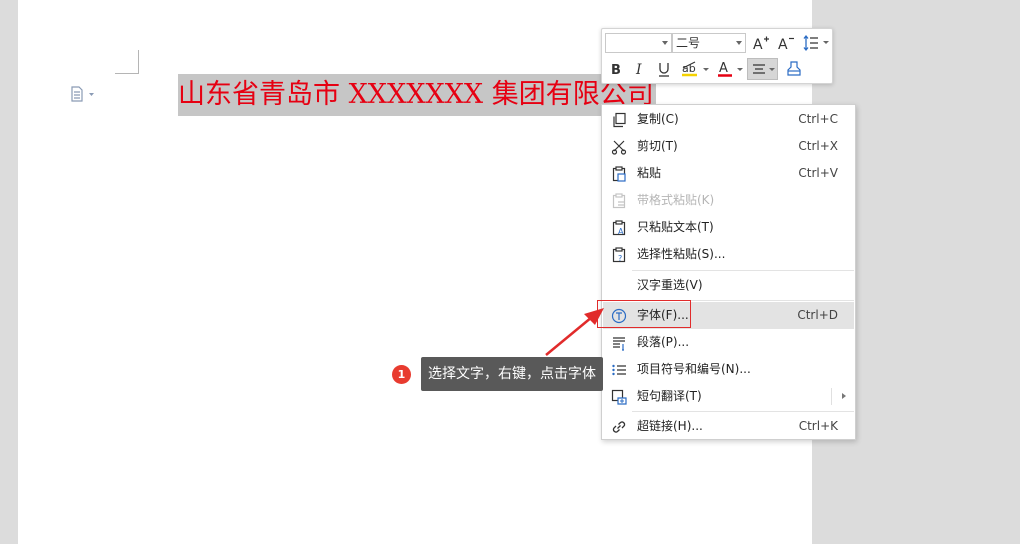 The image size is (1020, 544). Describe the element at coordinates (811, 43) in the screenshot. I see `line-spacing-button` at that location.